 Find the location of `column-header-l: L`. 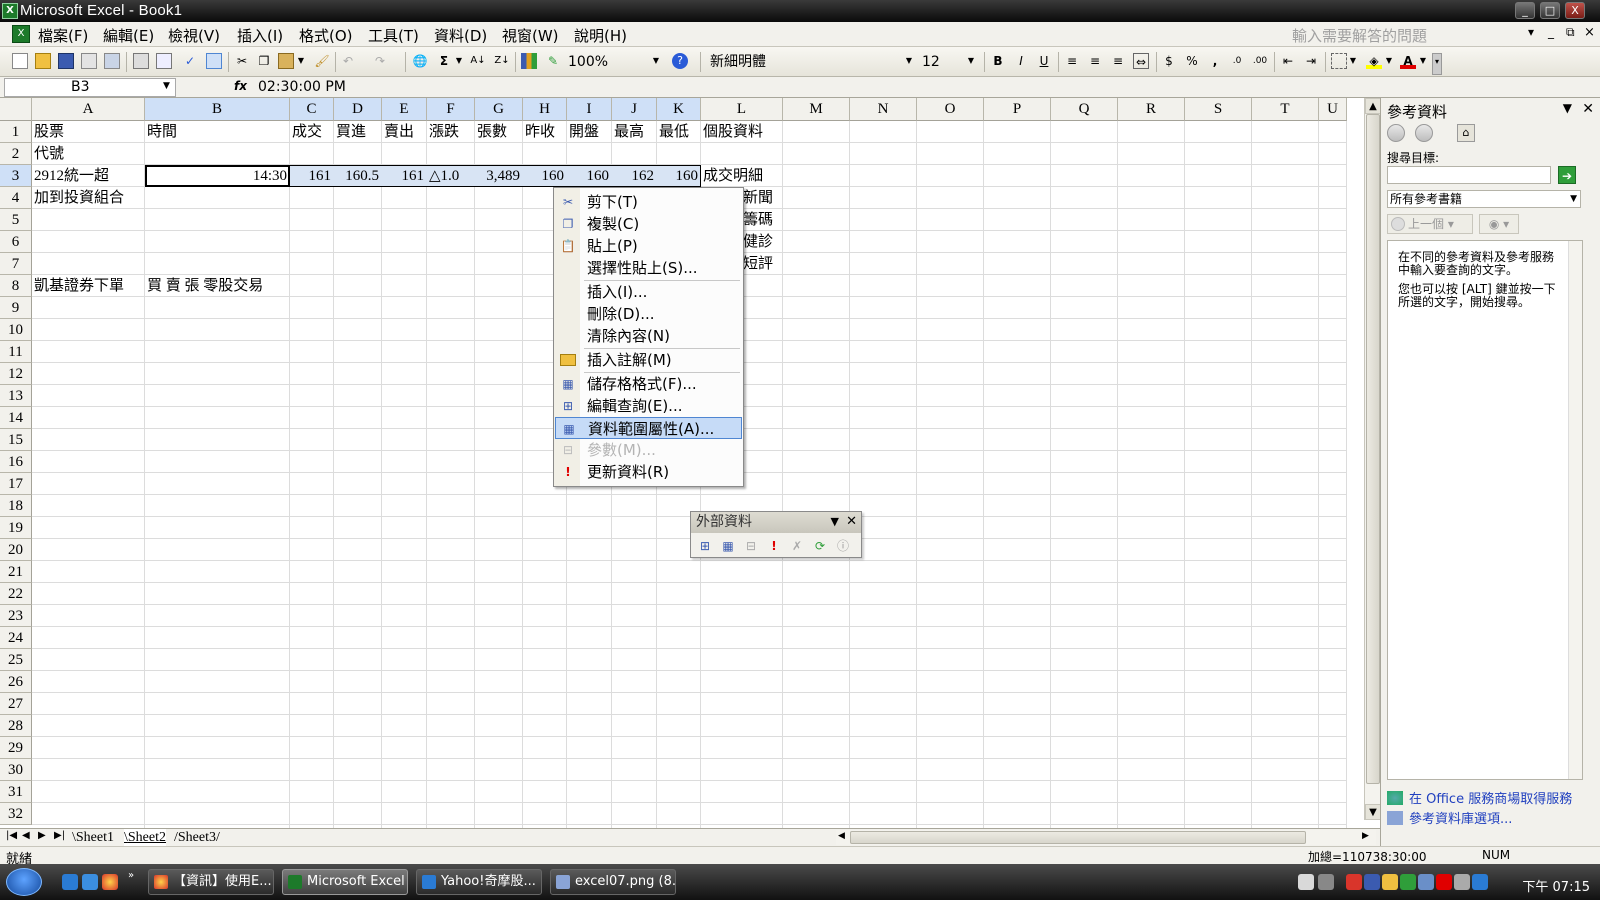

column-header-l: L is located at coordinates (742, 109).